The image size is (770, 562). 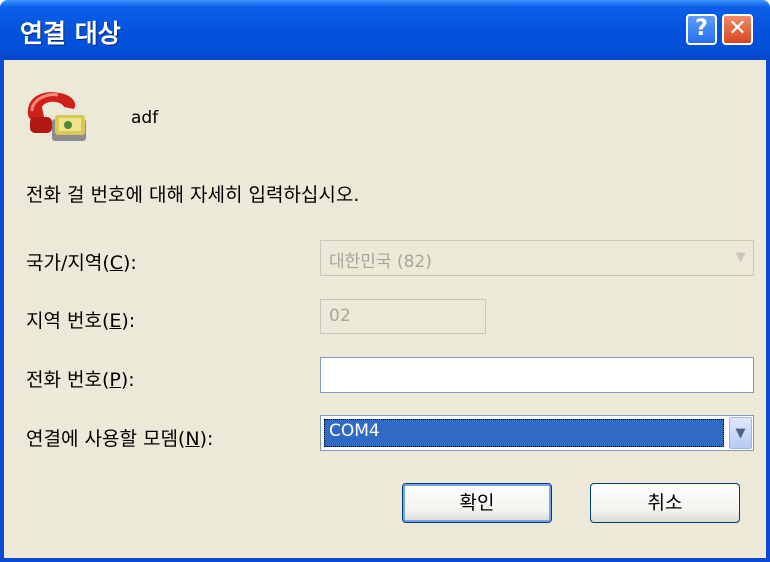 What do you see at coordinates (537, 375) in the screenshot?
I see `phone-number-input` at bounding box center [537, 375].